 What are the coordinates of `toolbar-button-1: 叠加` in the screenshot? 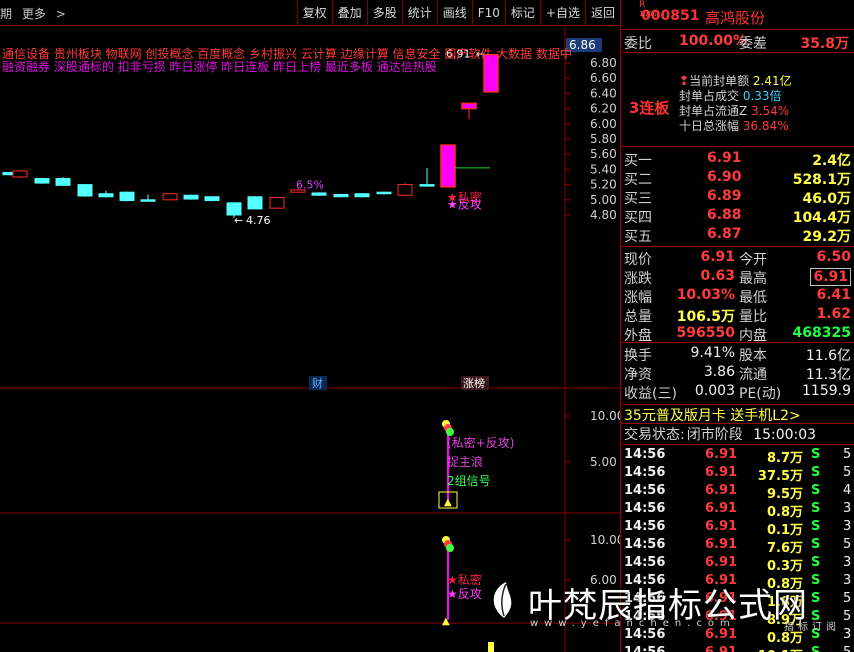 It's located at (349, 13).